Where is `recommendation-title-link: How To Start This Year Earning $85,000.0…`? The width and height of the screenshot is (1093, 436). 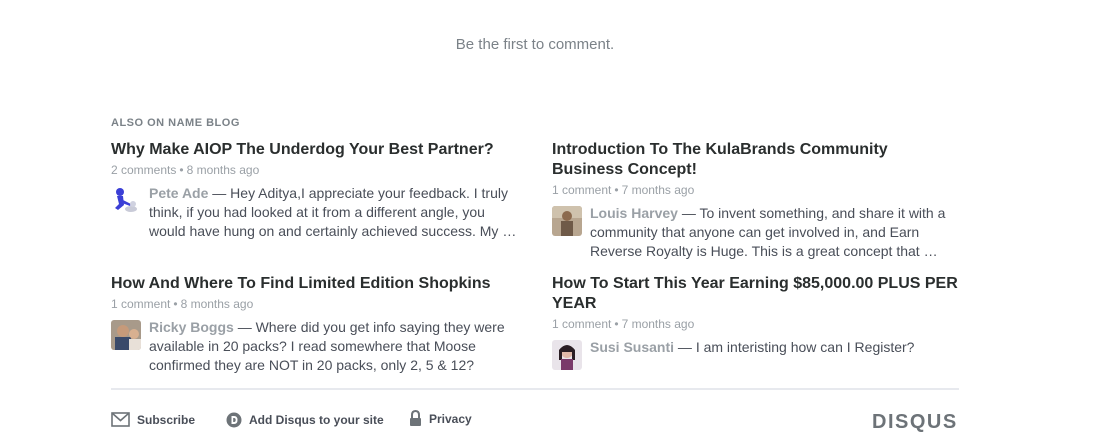 recommendation-title-link: How To Start This Year Earning $85,000.0… is located at coordinates (757, 294).